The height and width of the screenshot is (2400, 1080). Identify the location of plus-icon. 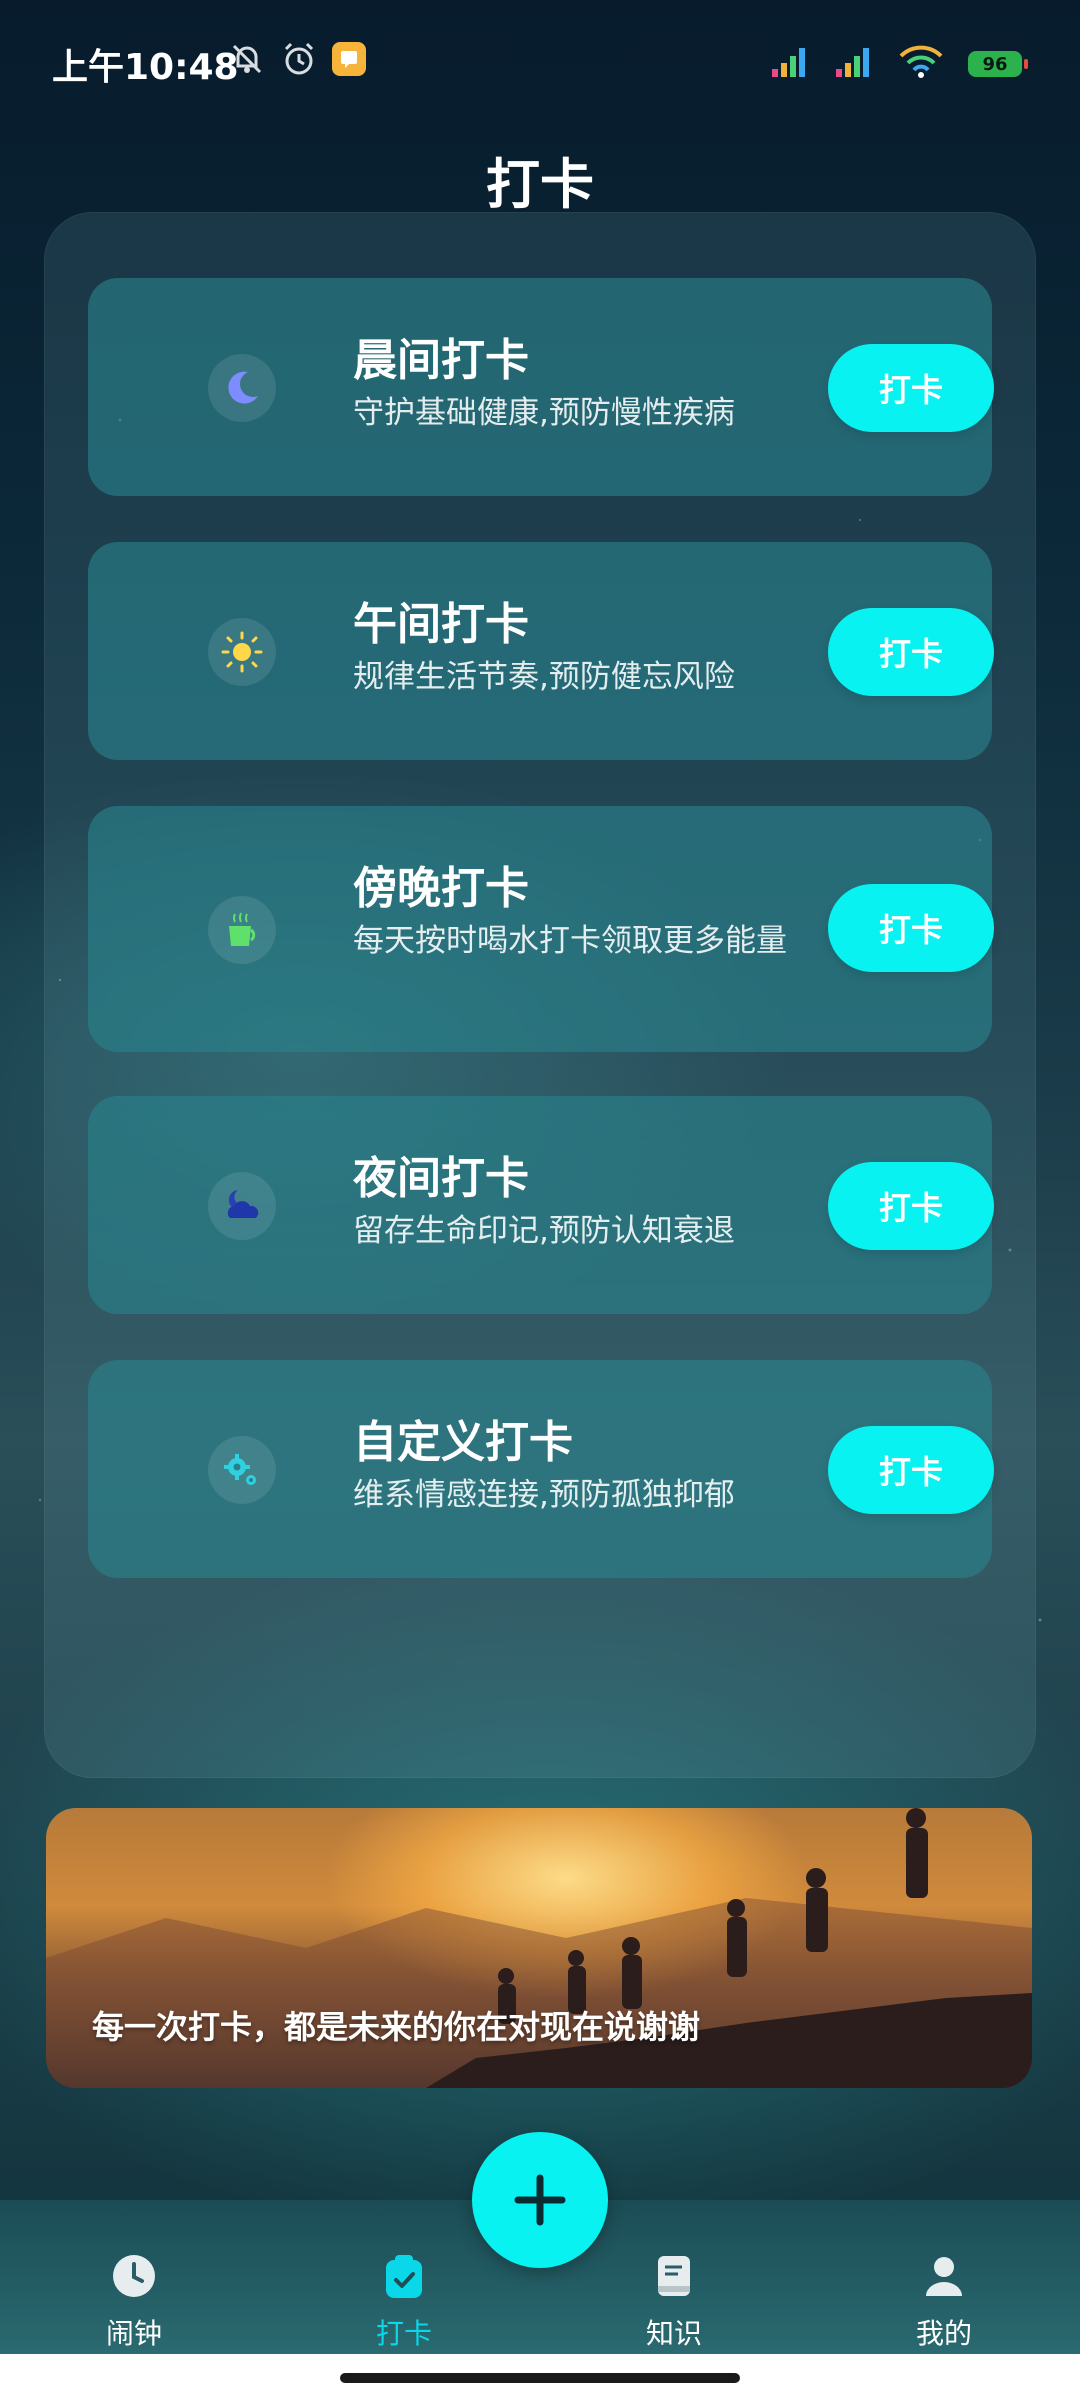
(540, 2200).